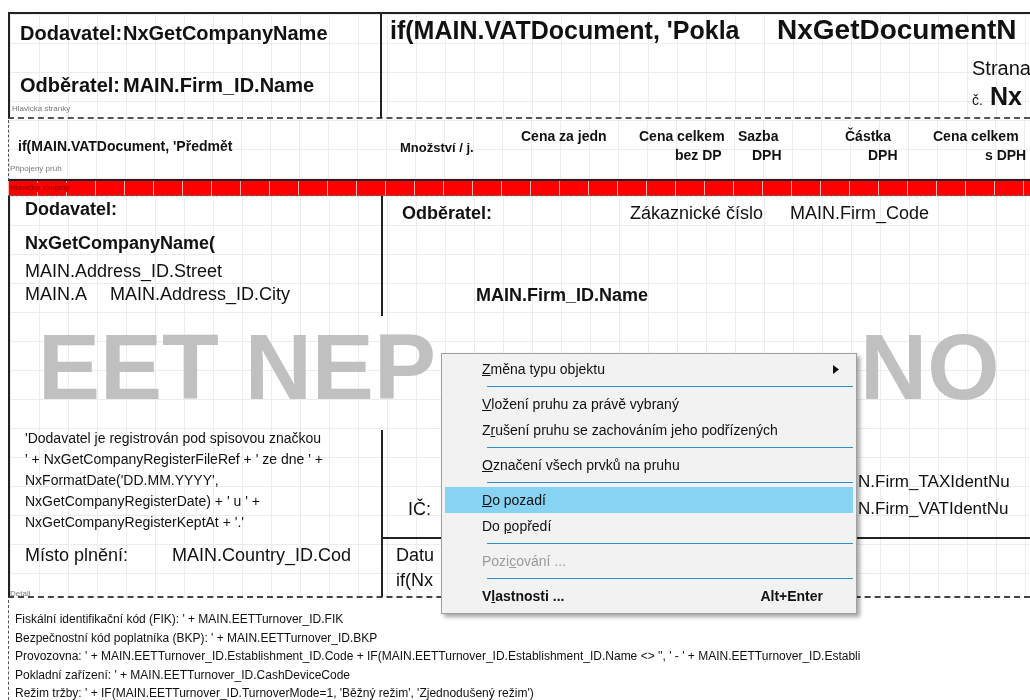 Image resolution: width=1030 pixels, height=700 pixels. I want to click on menu-item: Vlastnosti ... Alt+Enter, so click(649, 596).